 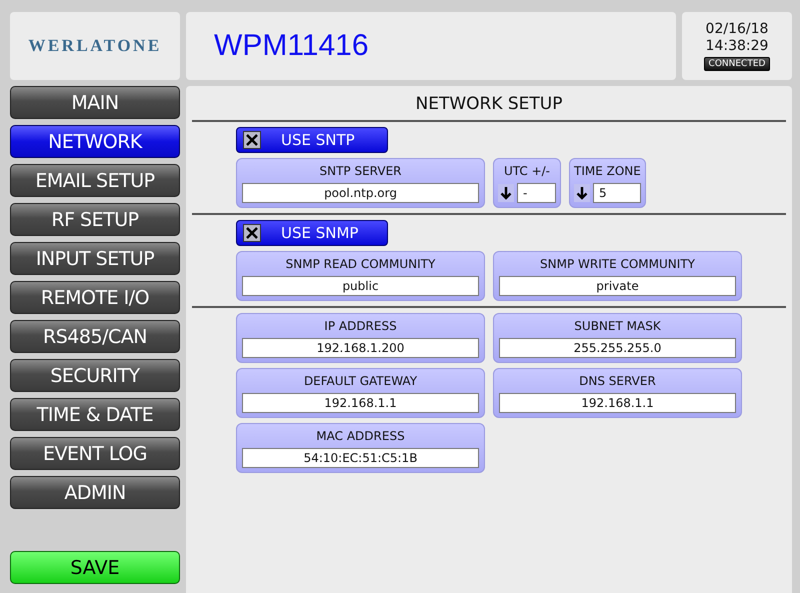 I want to click on input-field: 54:10:EC:51:C5:1B, so click(x=360, y=458).